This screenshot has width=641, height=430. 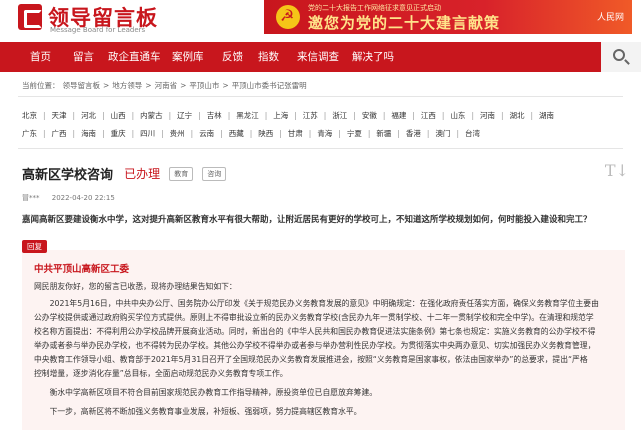 I want to click on region-link: 江西, so click(x=428, y=115).